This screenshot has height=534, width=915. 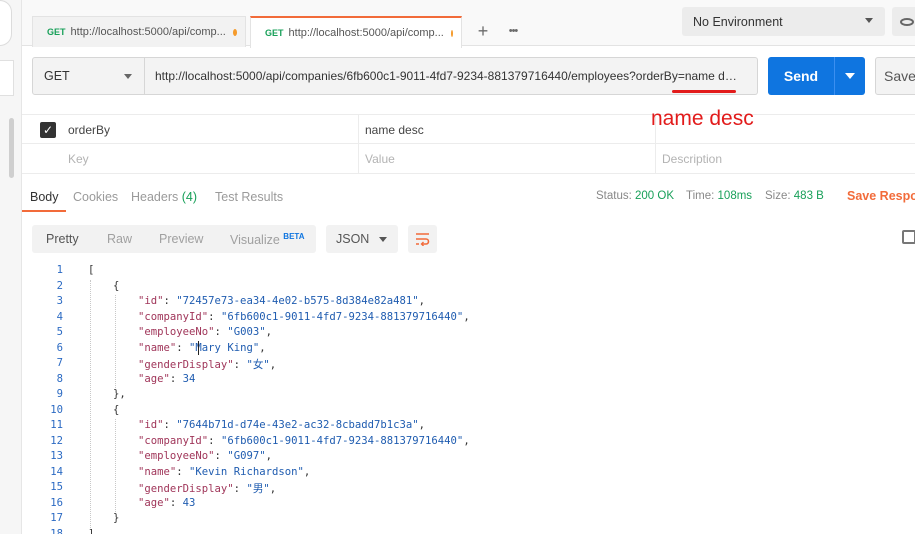 What do you see at coordinates (735, 196) in the screenshot?
I see `time-value: 108ms` at bounding box center [735, 196].